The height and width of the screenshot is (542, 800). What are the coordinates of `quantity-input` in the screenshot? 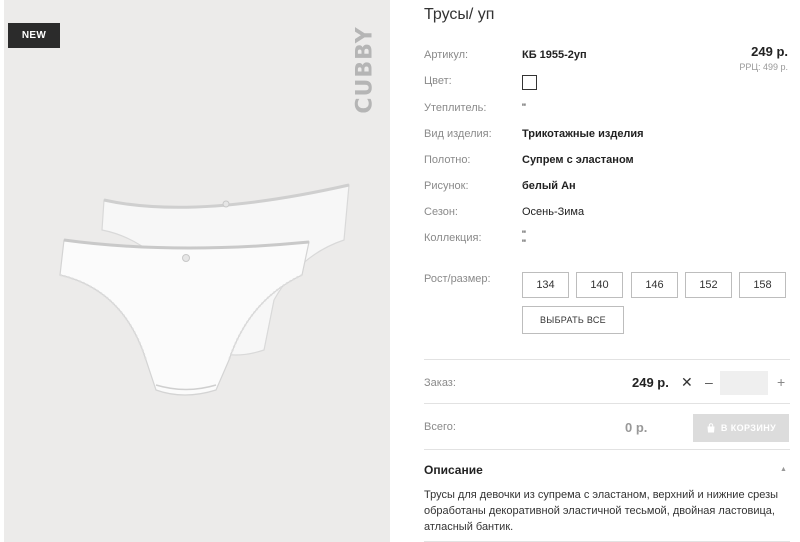 It's located at (744, 383).